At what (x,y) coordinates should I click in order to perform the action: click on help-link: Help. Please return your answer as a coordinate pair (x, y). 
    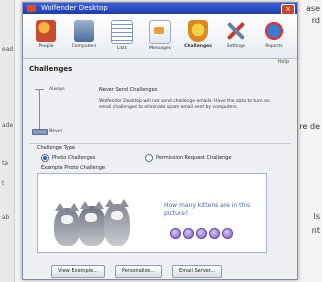
    Looking at the image, I should click on (283, 62).